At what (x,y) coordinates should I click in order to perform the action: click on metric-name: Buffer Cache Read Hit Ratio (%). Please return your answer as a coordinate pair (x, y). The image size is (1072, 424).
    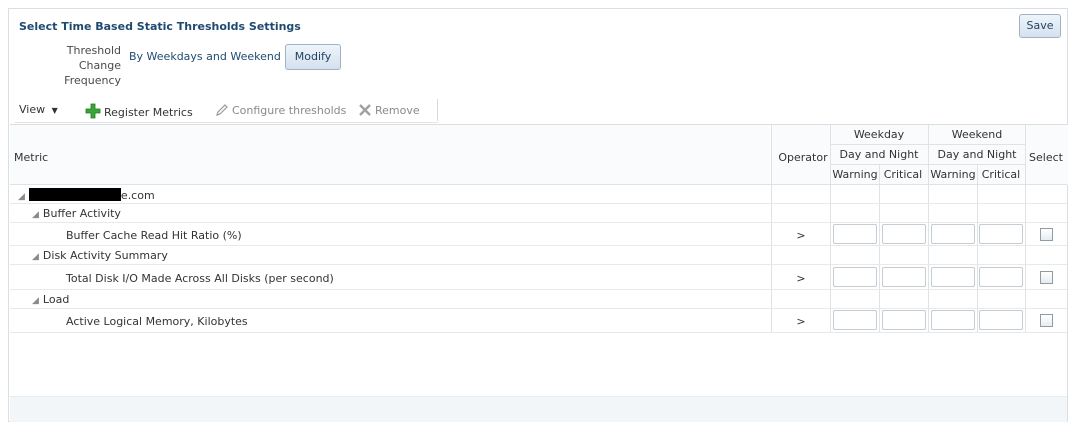
    Looking at the image, I should click on (154, 235).